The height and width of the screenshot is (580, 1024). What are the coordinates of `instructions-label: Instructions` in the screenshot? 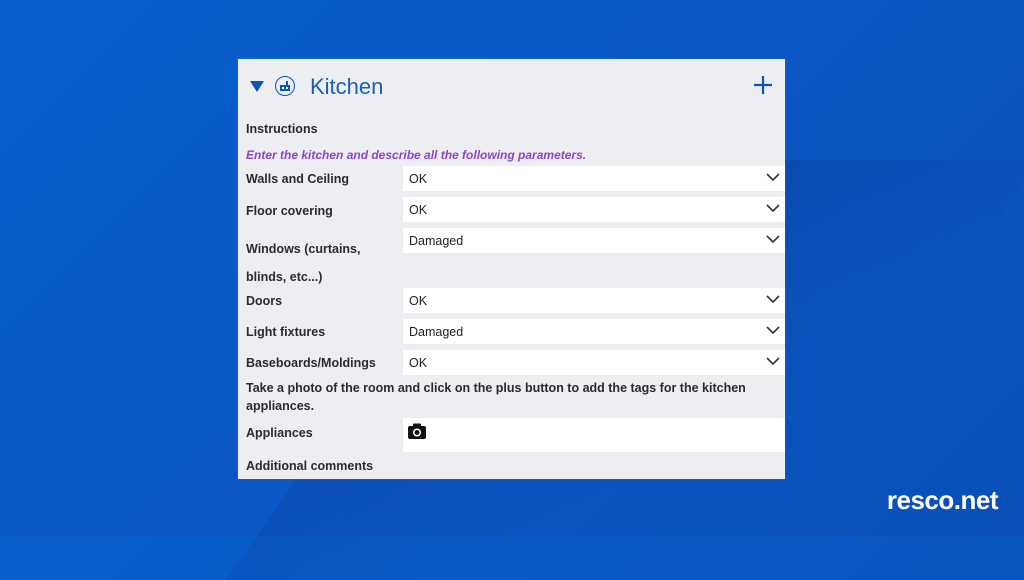 It's located at (282, 129).